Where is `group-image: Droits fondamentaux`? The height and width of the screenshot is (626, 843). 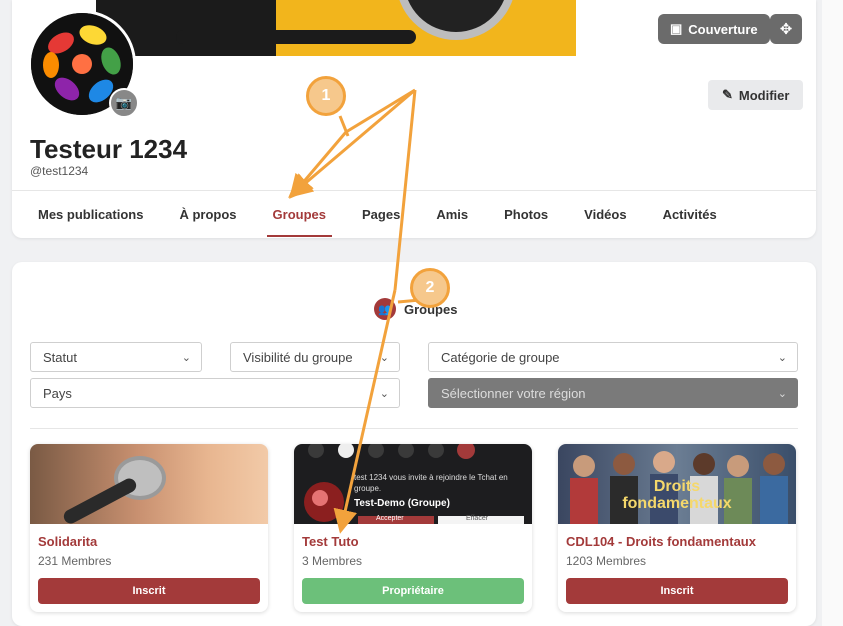 group-image: Droits fondamentaux is located at coordinates (677, 484).